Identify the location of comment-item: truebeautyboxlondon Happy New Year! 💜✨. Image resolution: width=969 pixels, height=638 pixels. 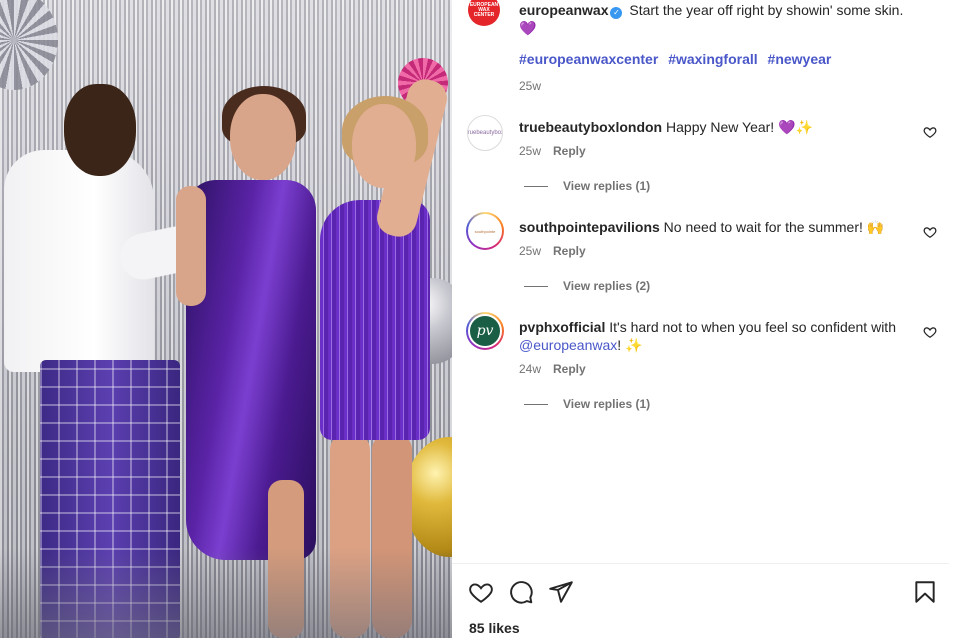
(714, 127).